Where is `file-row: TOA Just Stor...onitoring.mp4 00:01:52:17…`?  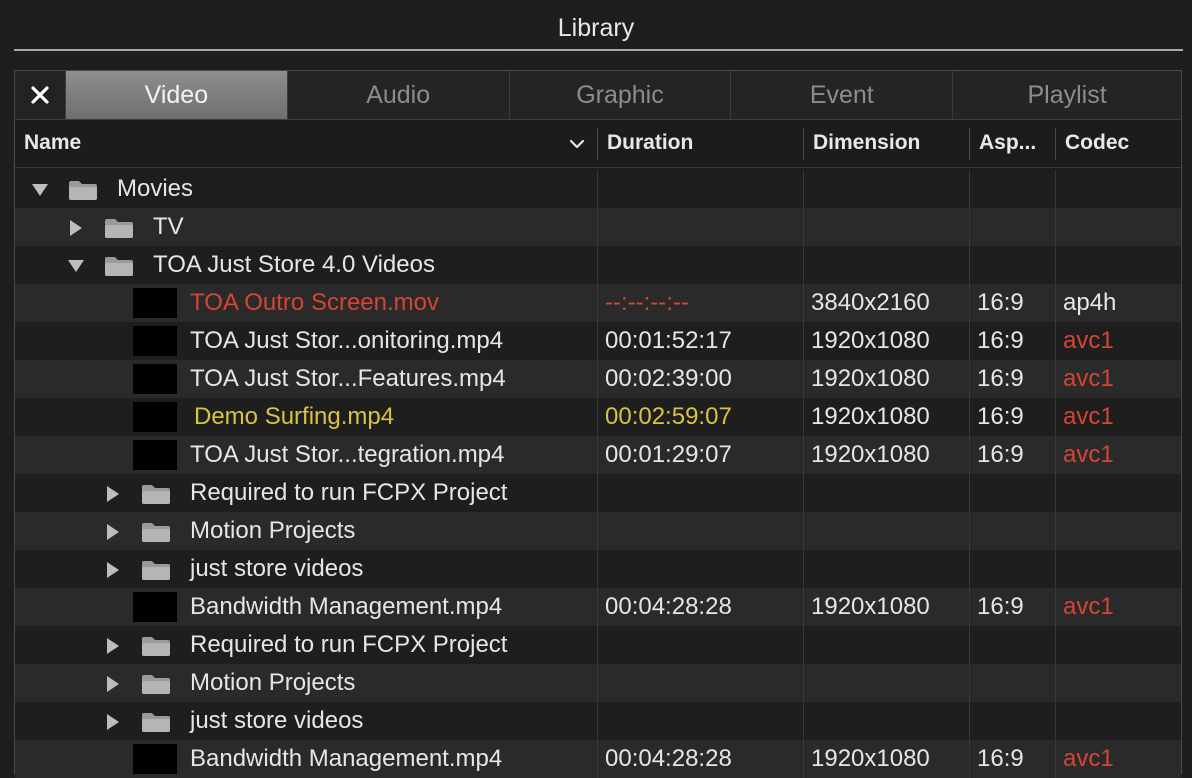
file-row: TOA Just Stor...onitoring.mp4 00:01:52:17… is located at coordinates (598, 341).